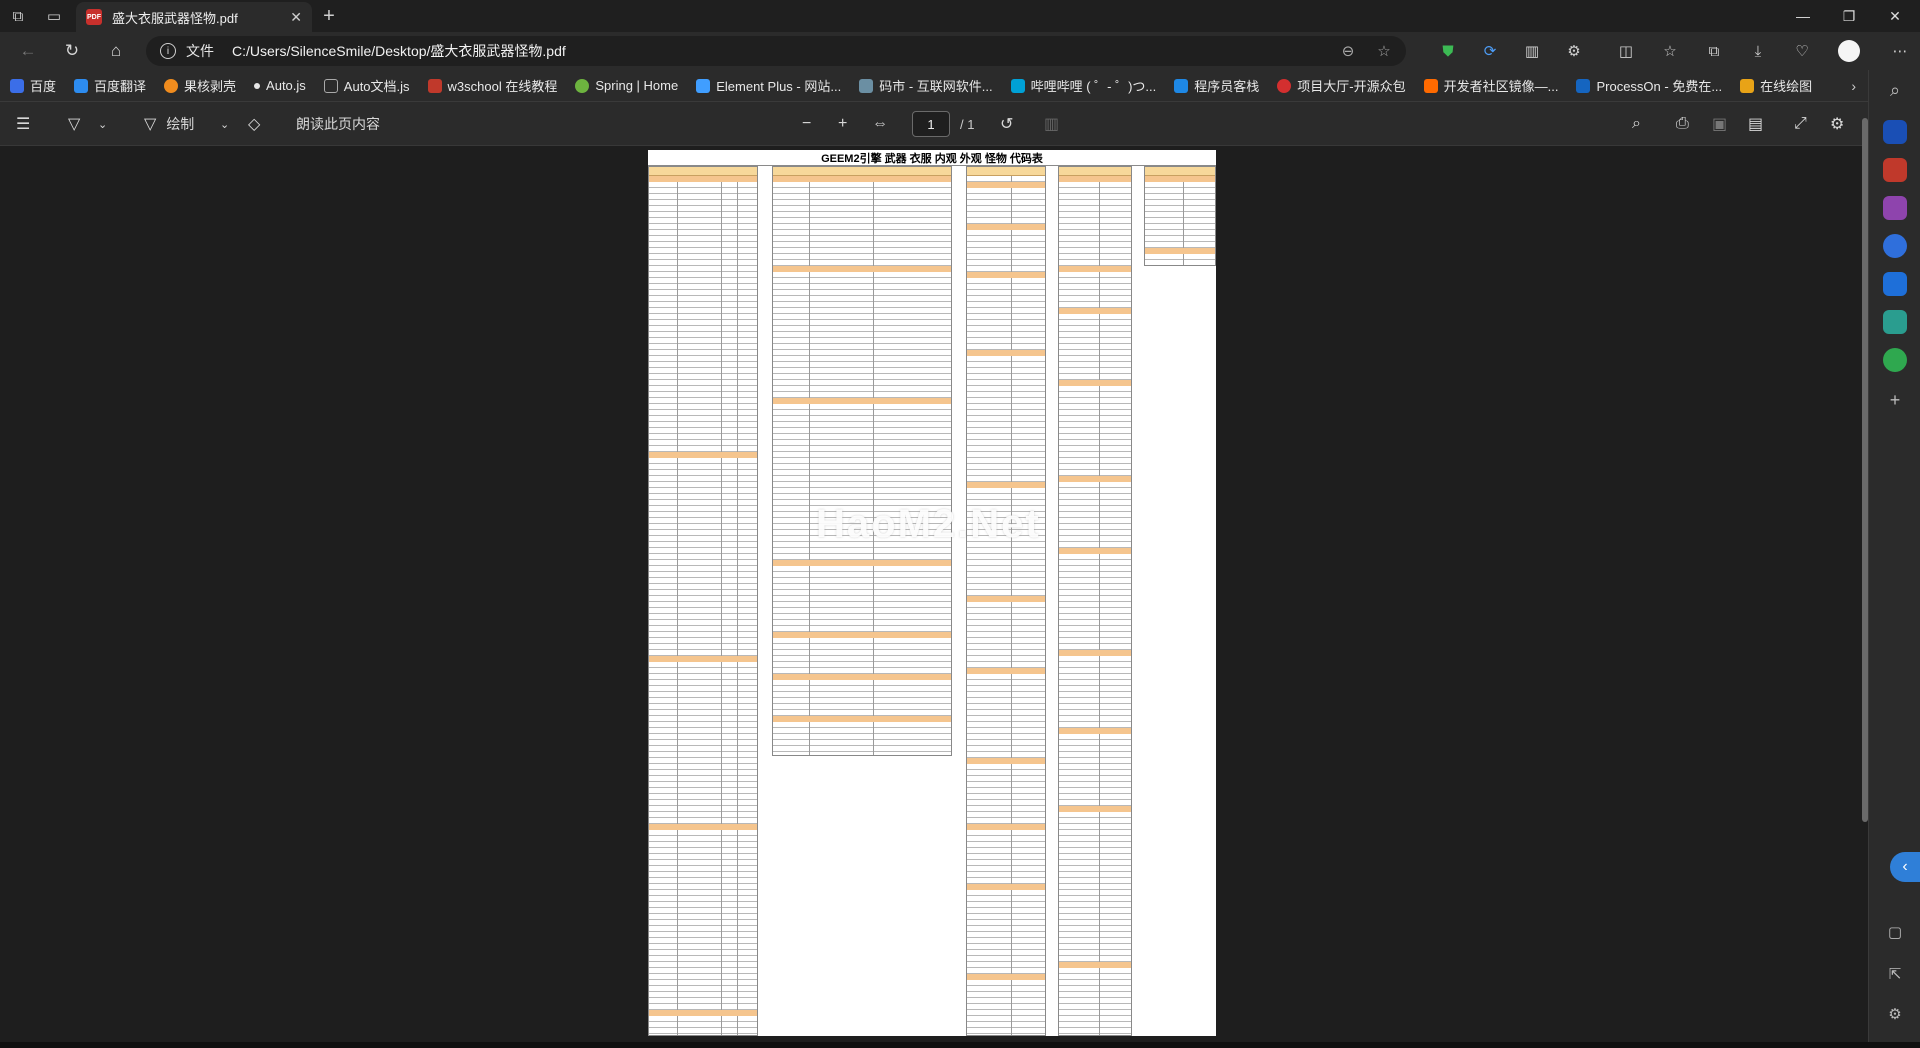 The height and width of the screenshot is (1048, 1920). Describe the element at coordinates (1776, 85) in the screenshot. I see `favorite-item: 在线绘图` at that location.